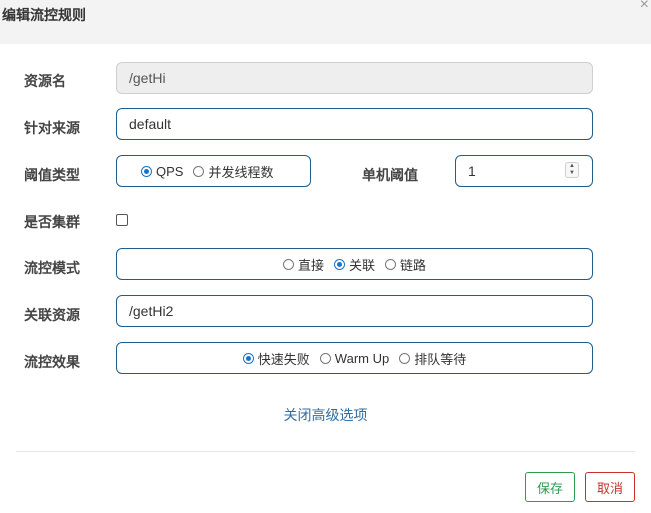  I want to click on resource-input, so click(354, 78).